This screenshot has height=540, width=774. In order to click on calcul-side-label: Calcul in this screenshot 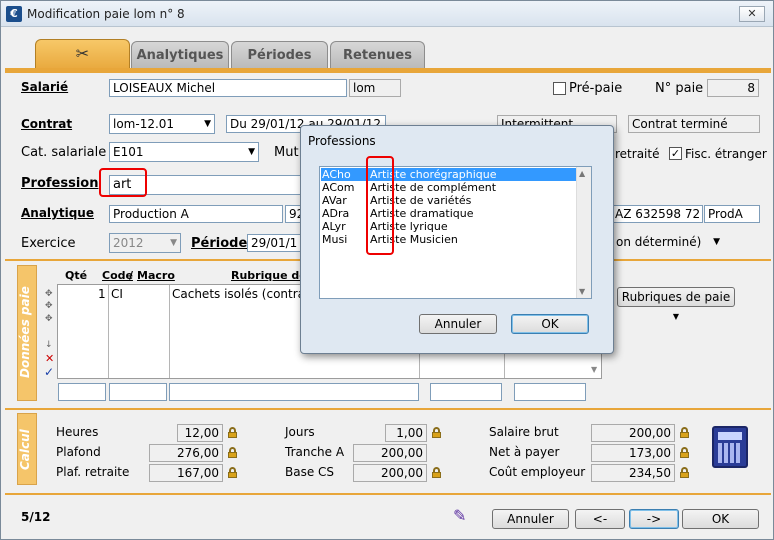, I will do `click(25, 450)`.